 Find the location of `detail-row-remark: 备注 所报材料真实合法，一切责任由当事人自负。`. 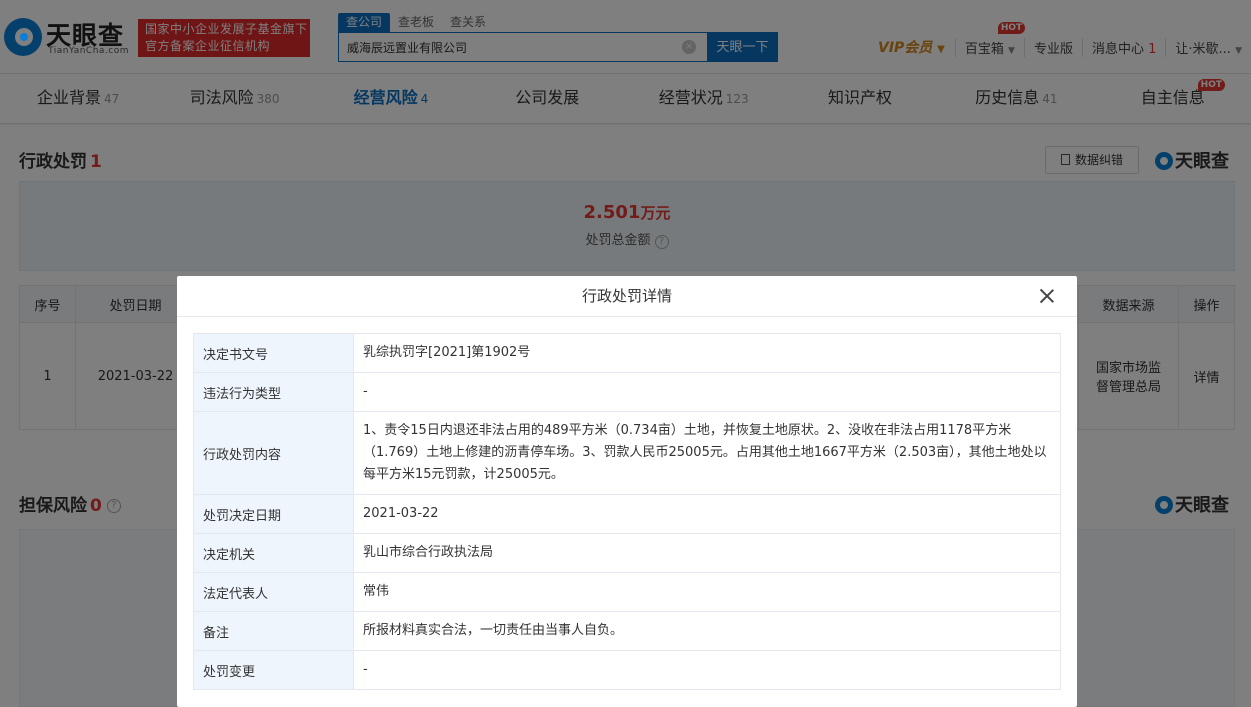

detail-row-remark: 备注 所报材料真实合法，一切责任由当事人自负。 is located at coordinates (627, 631).